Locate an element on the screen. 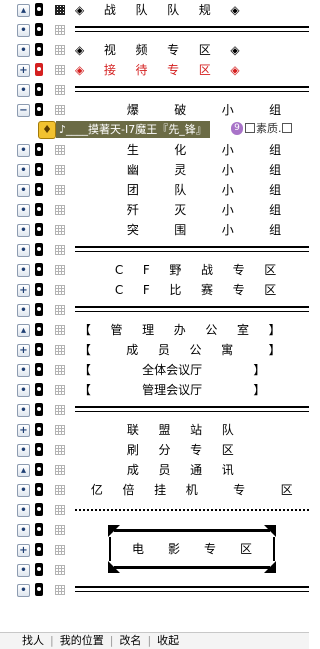  channel-row: ▴ ◈ 战 队 队 规 ◈ is located at coordinates (154, 10).